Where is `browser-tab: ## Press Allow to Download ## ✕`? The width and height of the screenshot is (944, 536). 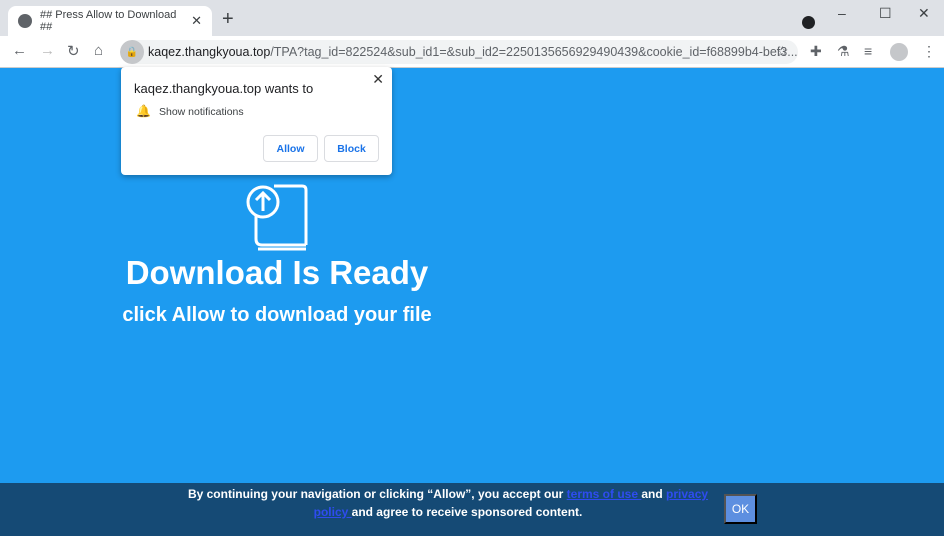
browser-tab: ## Press Allow to Download ## ✕ is located at coordinates (110, 21).